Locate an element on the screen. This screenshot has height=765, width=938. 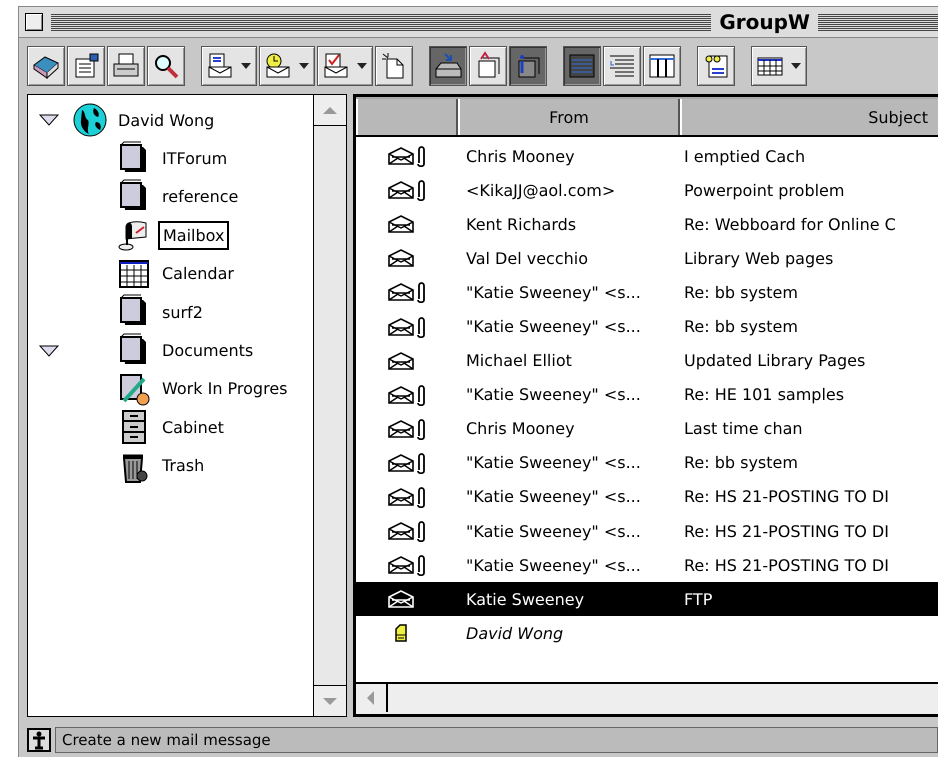
subject: Last time chan is located at coordinates (743, 428).